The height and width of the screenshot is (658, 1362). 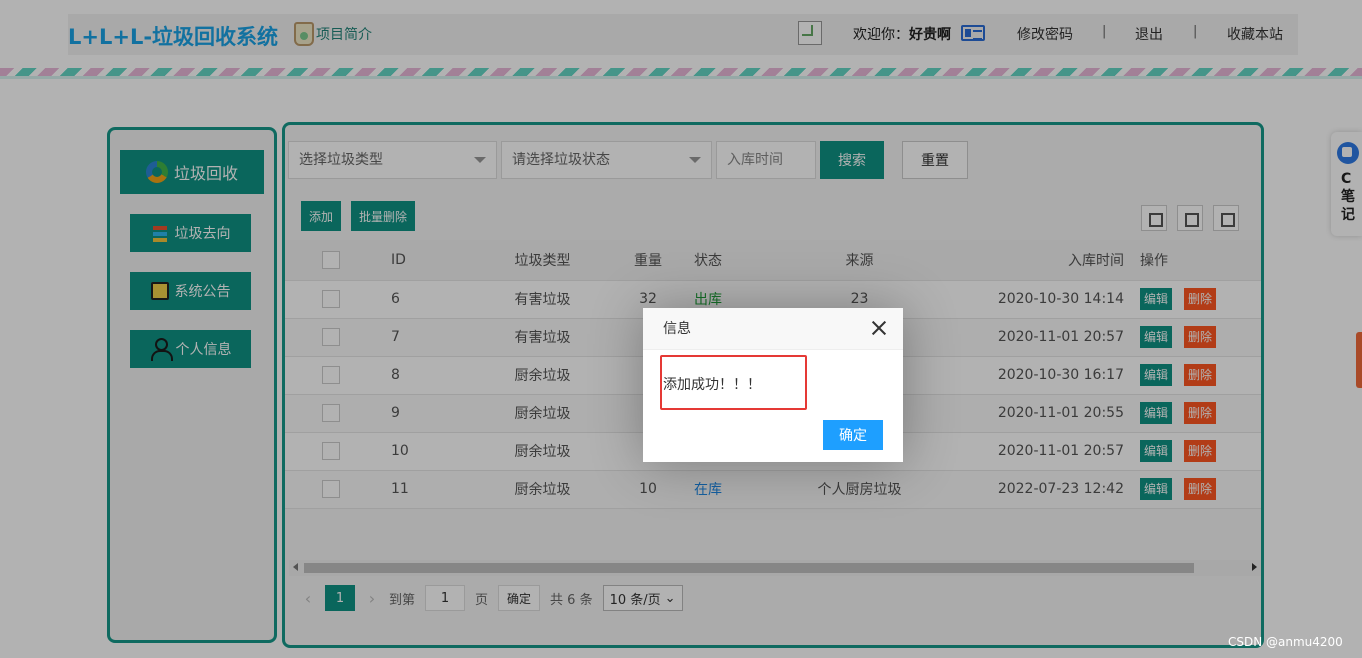 I want to click on dialog-header: 信息, so click(x=773, y=329).